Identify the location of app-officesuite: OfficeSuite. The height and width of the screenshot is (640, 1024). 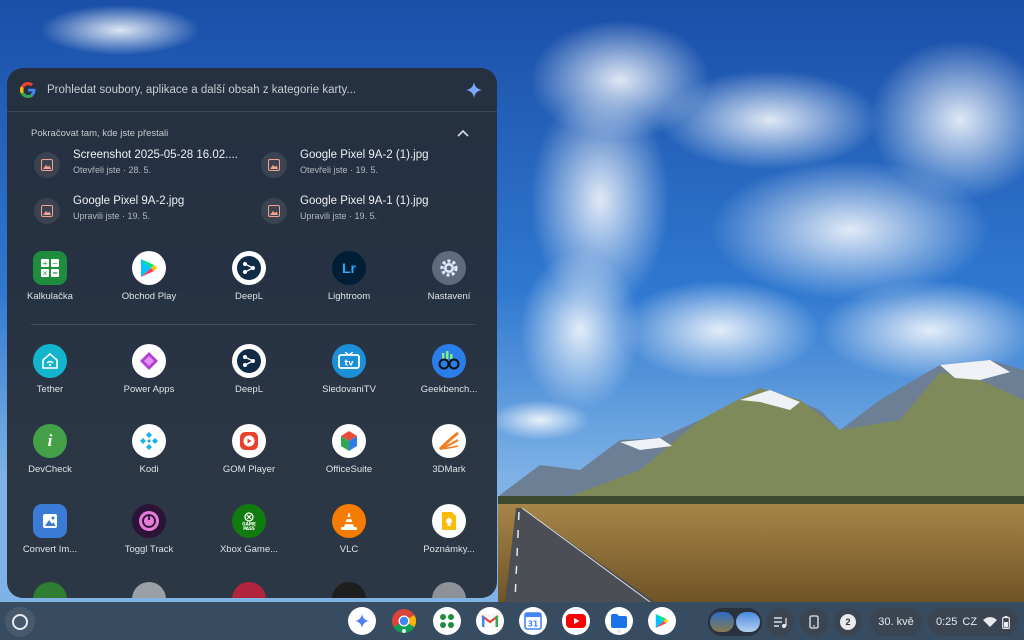
(349, 455).